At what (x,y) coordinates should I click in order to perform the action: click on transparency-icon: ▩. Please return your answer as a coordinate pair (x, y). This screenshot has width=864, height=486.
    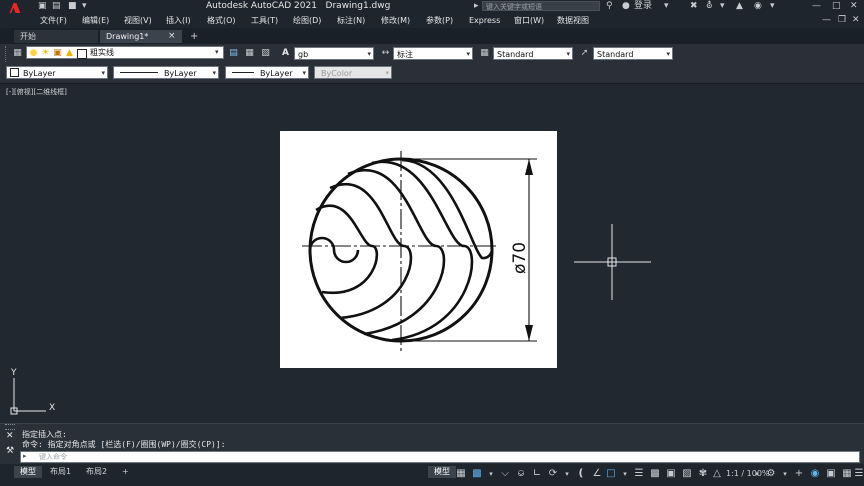
    Looking at the image, I should click on (655, 474).